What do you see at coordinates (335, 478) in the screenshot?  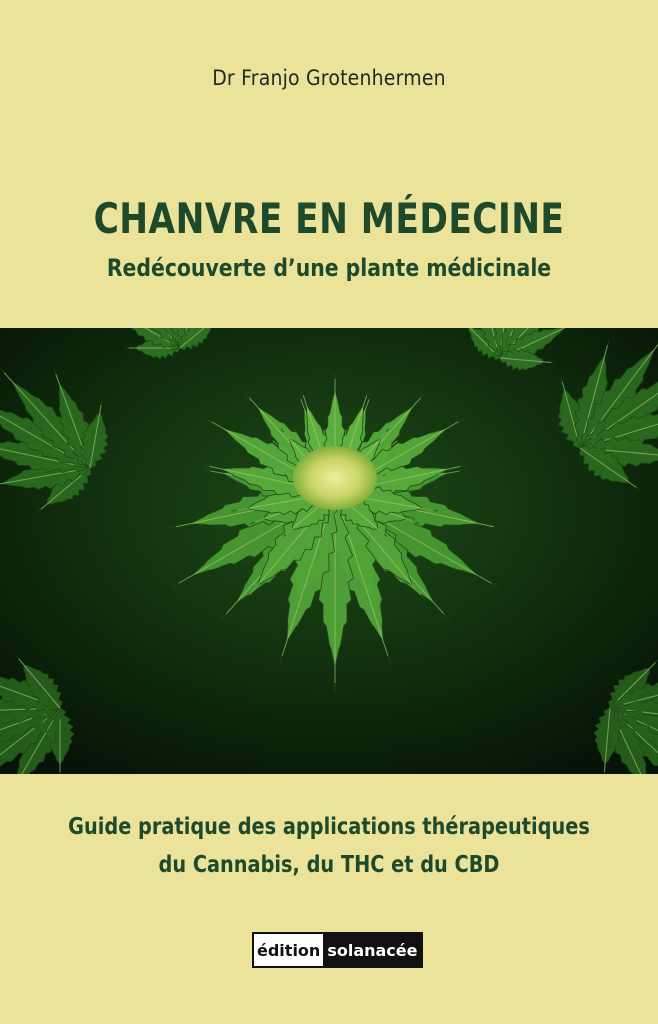 I see `flower-bud` at bounding box center [335, 478].